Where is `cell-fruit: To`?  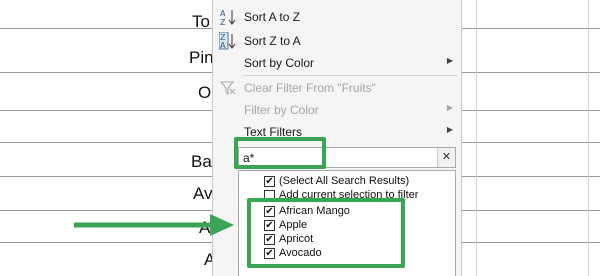 cell-fruit: To is located at coordinates (201, 22).